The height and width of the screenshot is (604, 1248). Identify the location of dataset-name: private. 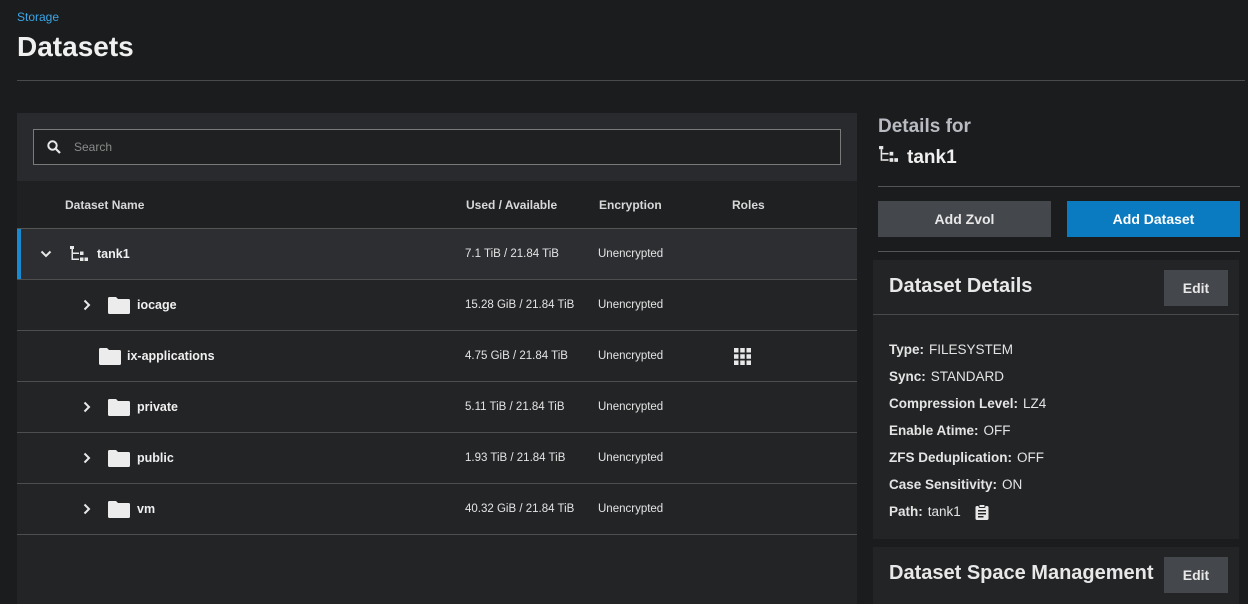
(157, 407).